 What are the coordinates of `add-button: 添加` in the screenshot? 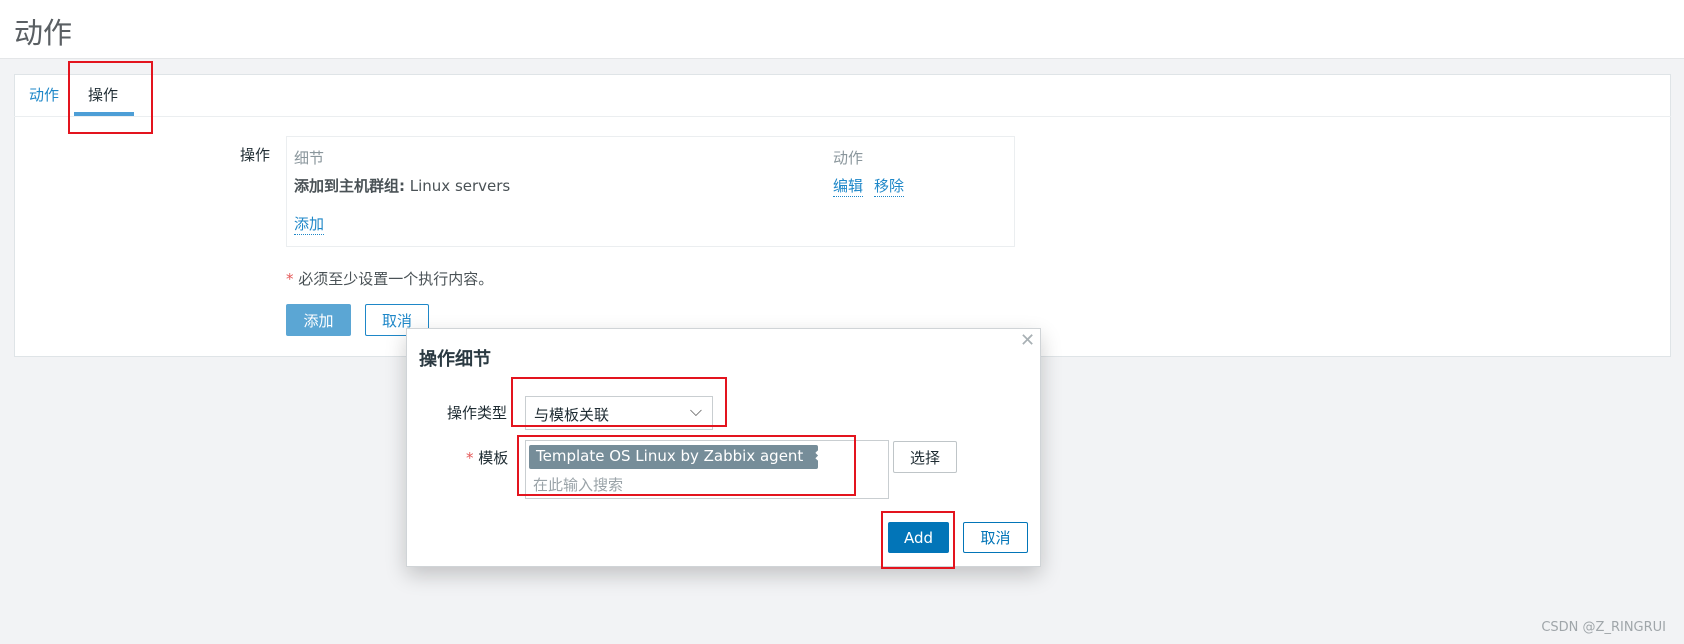 It's located at (318, 320).